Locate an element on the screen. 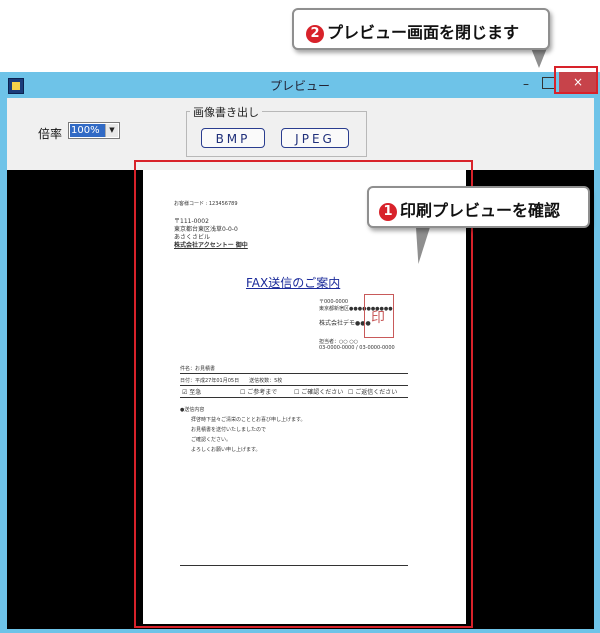 The image size is (600, 633). chevron-down-icon: ▼ is located at coordinates (111, 130).